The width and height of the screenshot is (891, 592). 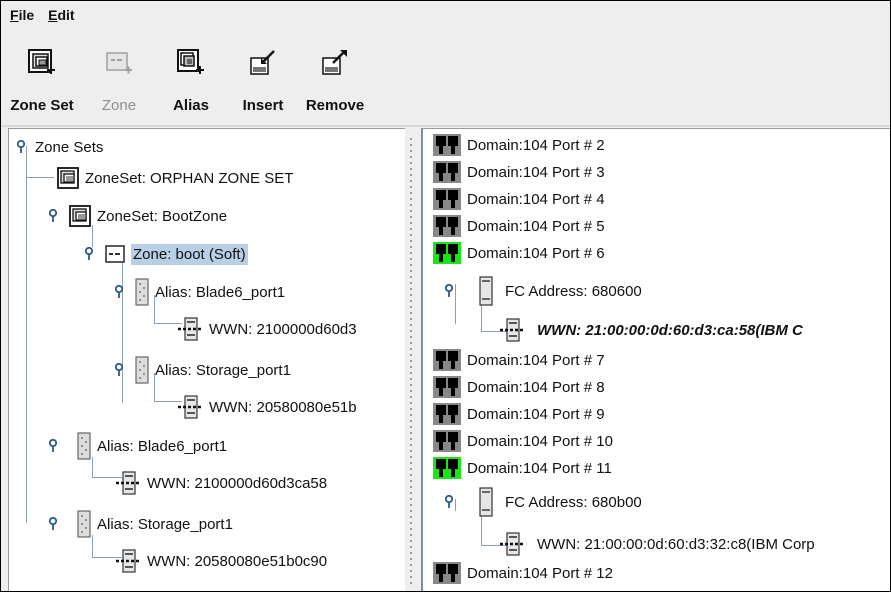 What do you see at coordinates (14, 15) in the screenshot?
I see `menu-file-mnemonic: F` at bounding box center [14, 15].